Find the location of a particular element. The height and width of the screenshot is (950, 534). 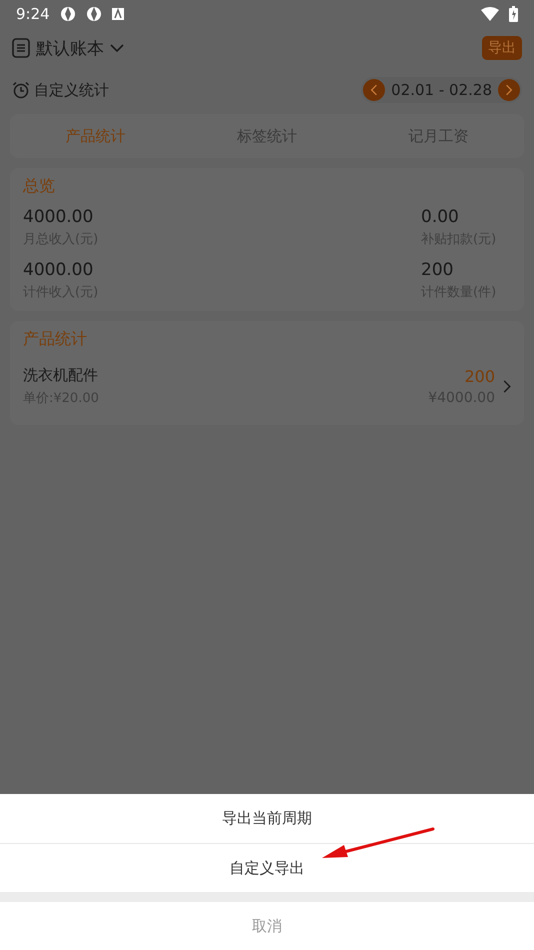

wifi-icon is located at coordinates (490, 14).